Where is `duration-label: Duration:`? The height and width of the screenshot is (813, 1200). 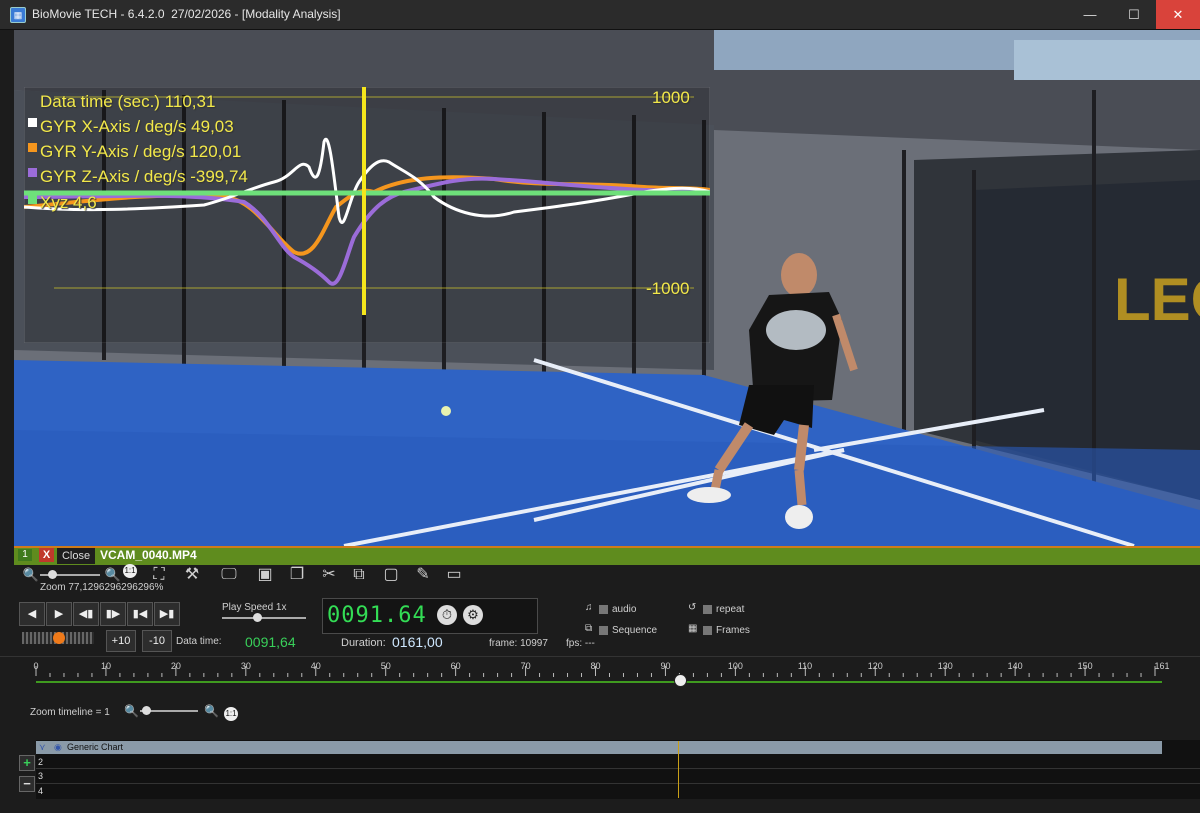 duration-label: Duration: is located at coordinates (363, 643).